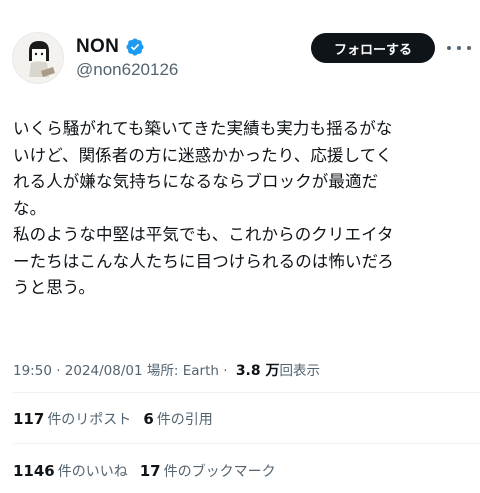  I want to click on quotes-stat: 6 件の引用, so click(177, 419).